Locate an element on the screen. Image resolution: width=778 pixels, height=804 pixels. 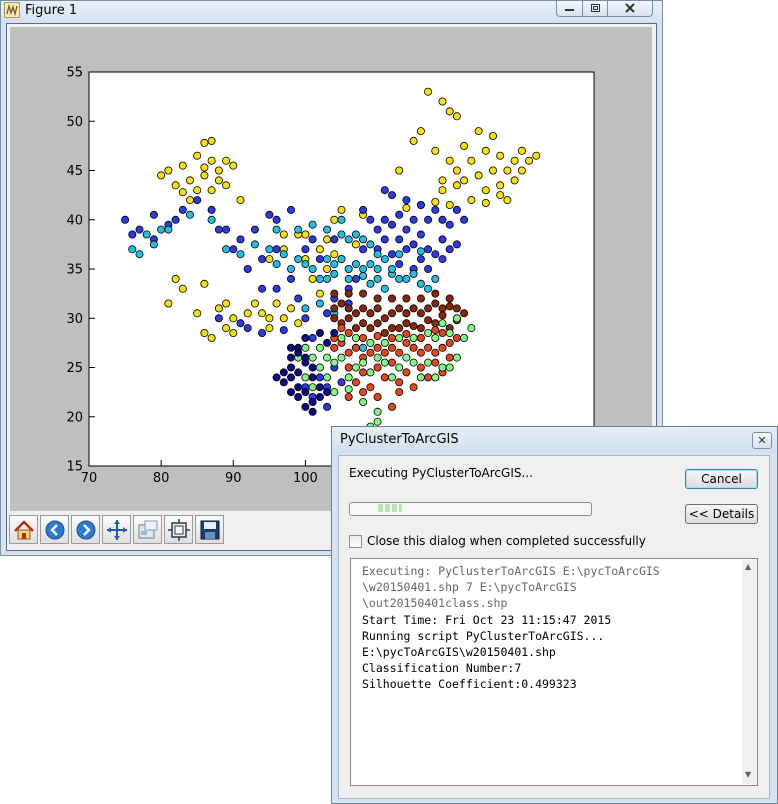
close-button is located at coordinates (630, 8).